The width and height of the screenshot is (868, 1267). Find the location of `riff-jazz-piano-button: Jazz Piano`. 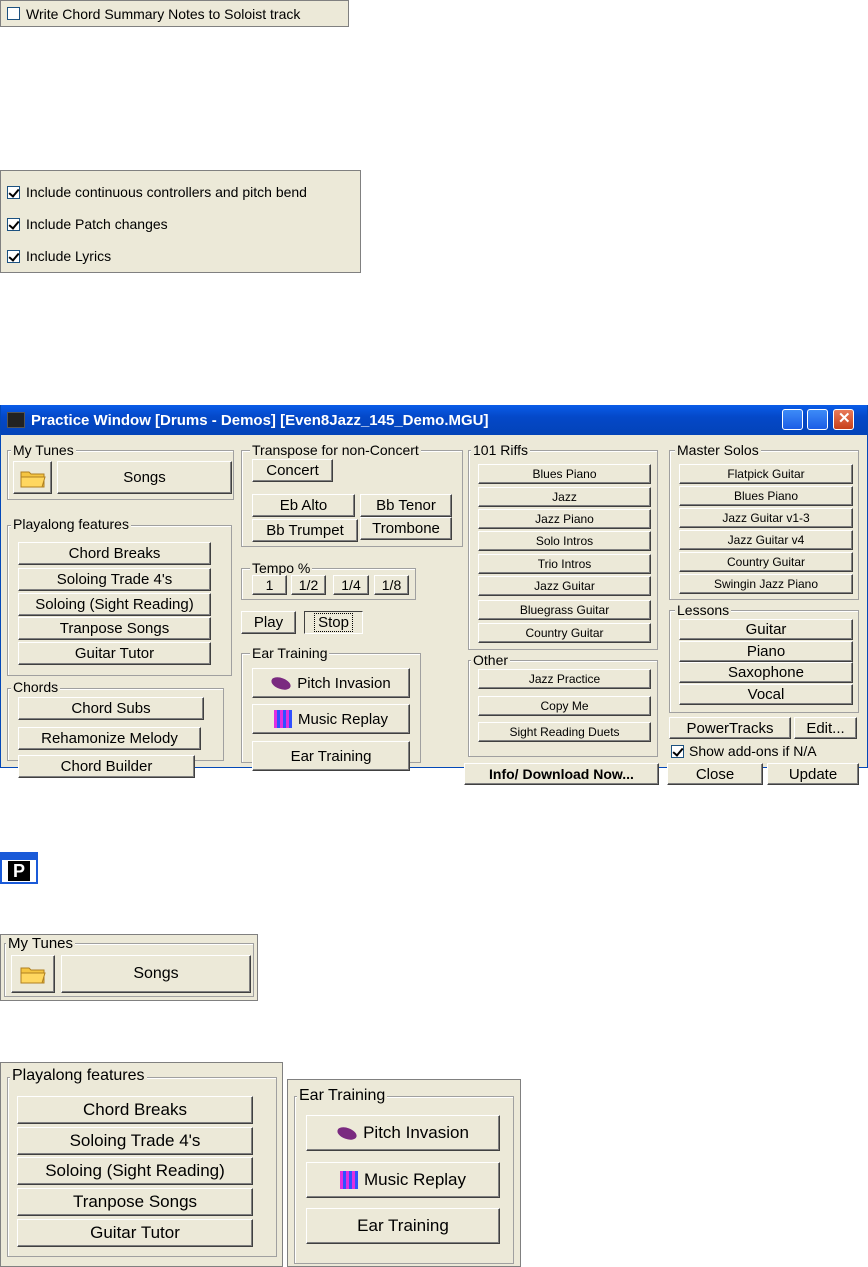

riff-jazz-piano-button: Jazz Piano is located at coordinates (564, 519).